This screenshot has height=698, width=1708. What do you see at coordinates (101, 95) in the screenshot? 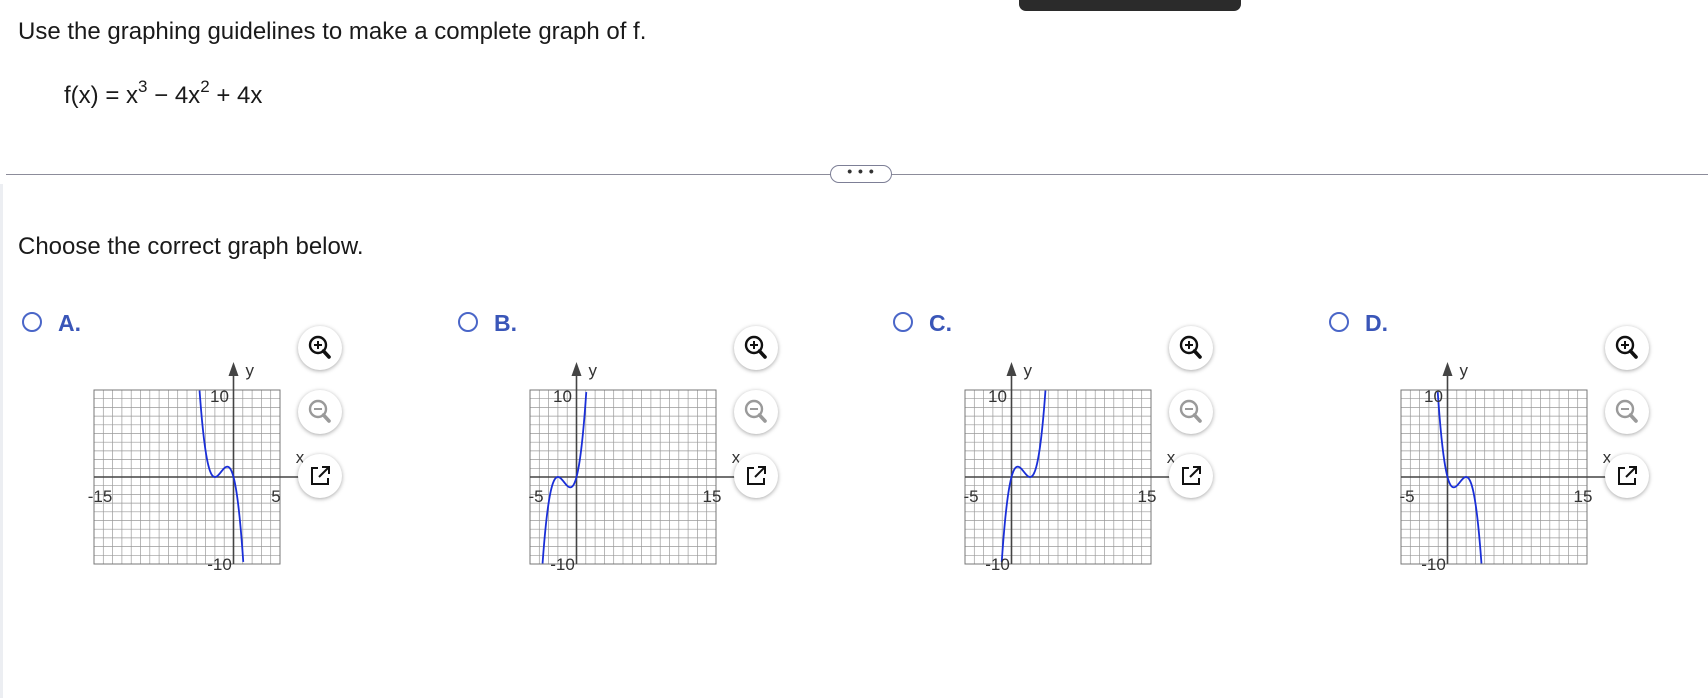
I see `function-lhs: f(x) = x` at bounding box center [101, 95].